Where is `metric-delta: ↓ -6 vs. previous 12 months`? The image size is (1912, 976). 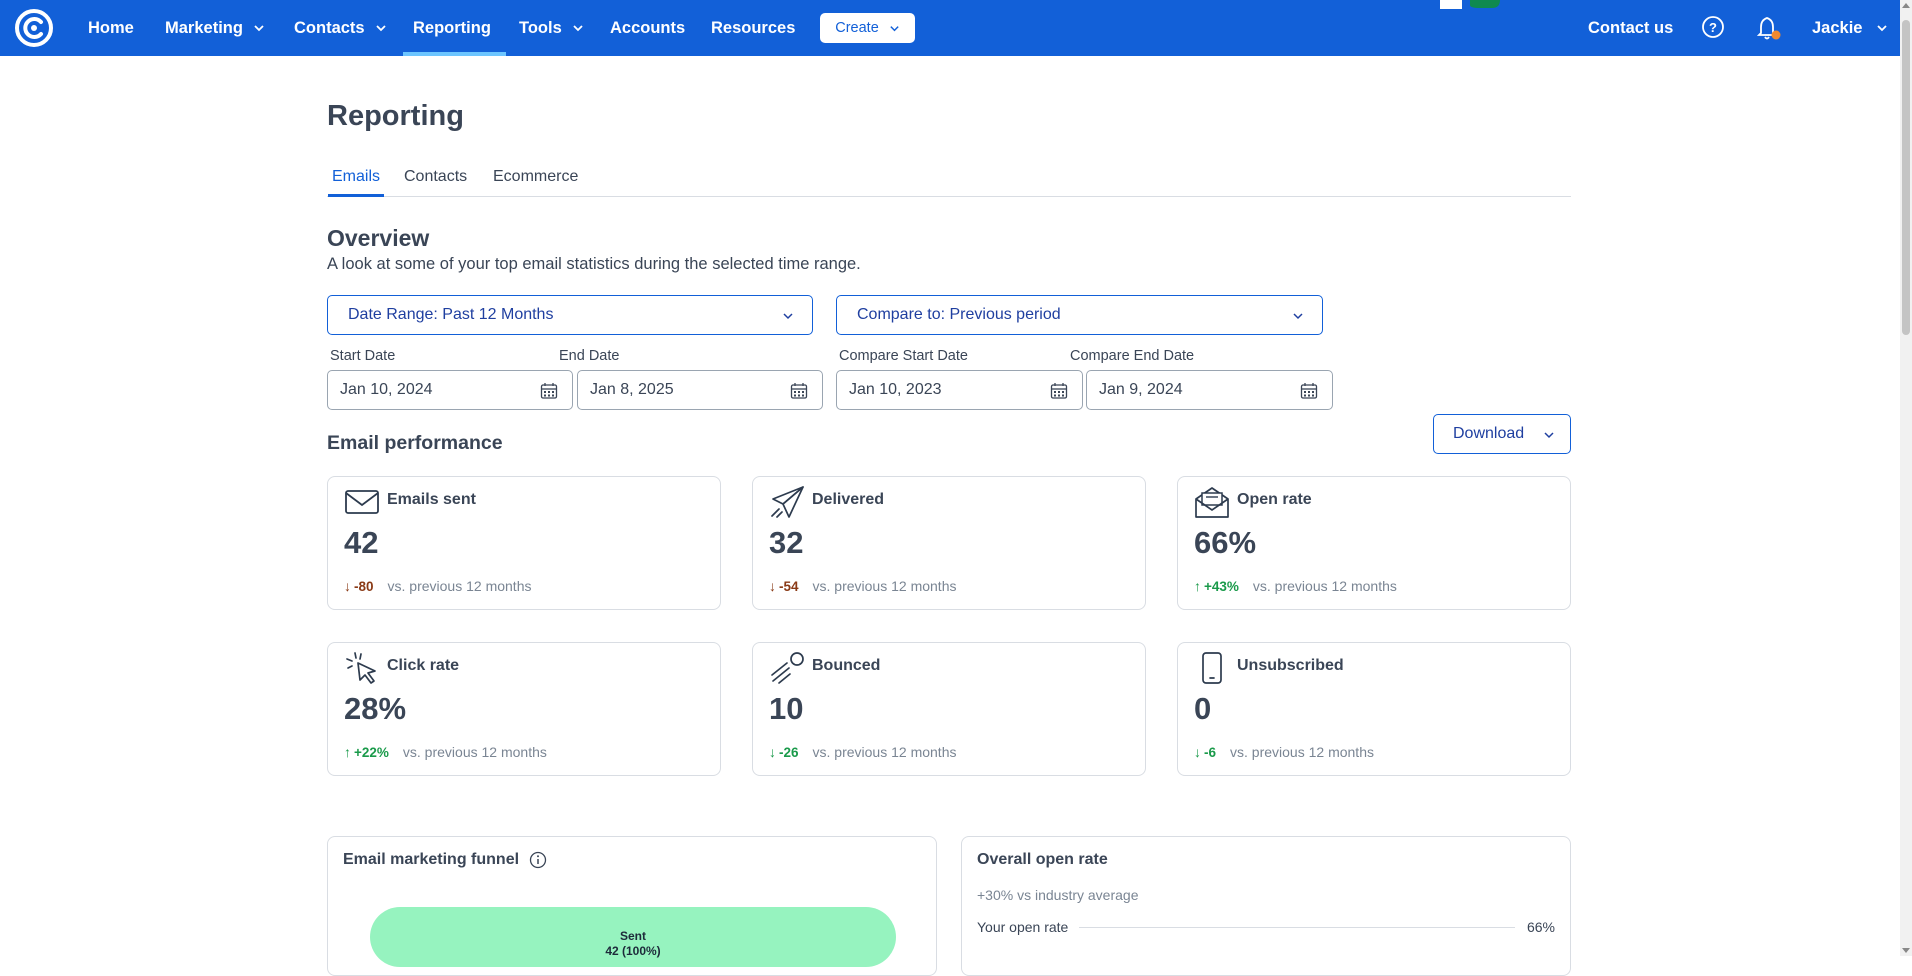 metric-delta: ↓ -6 vs. previous 12 months is located at coordinates (1284, 752).